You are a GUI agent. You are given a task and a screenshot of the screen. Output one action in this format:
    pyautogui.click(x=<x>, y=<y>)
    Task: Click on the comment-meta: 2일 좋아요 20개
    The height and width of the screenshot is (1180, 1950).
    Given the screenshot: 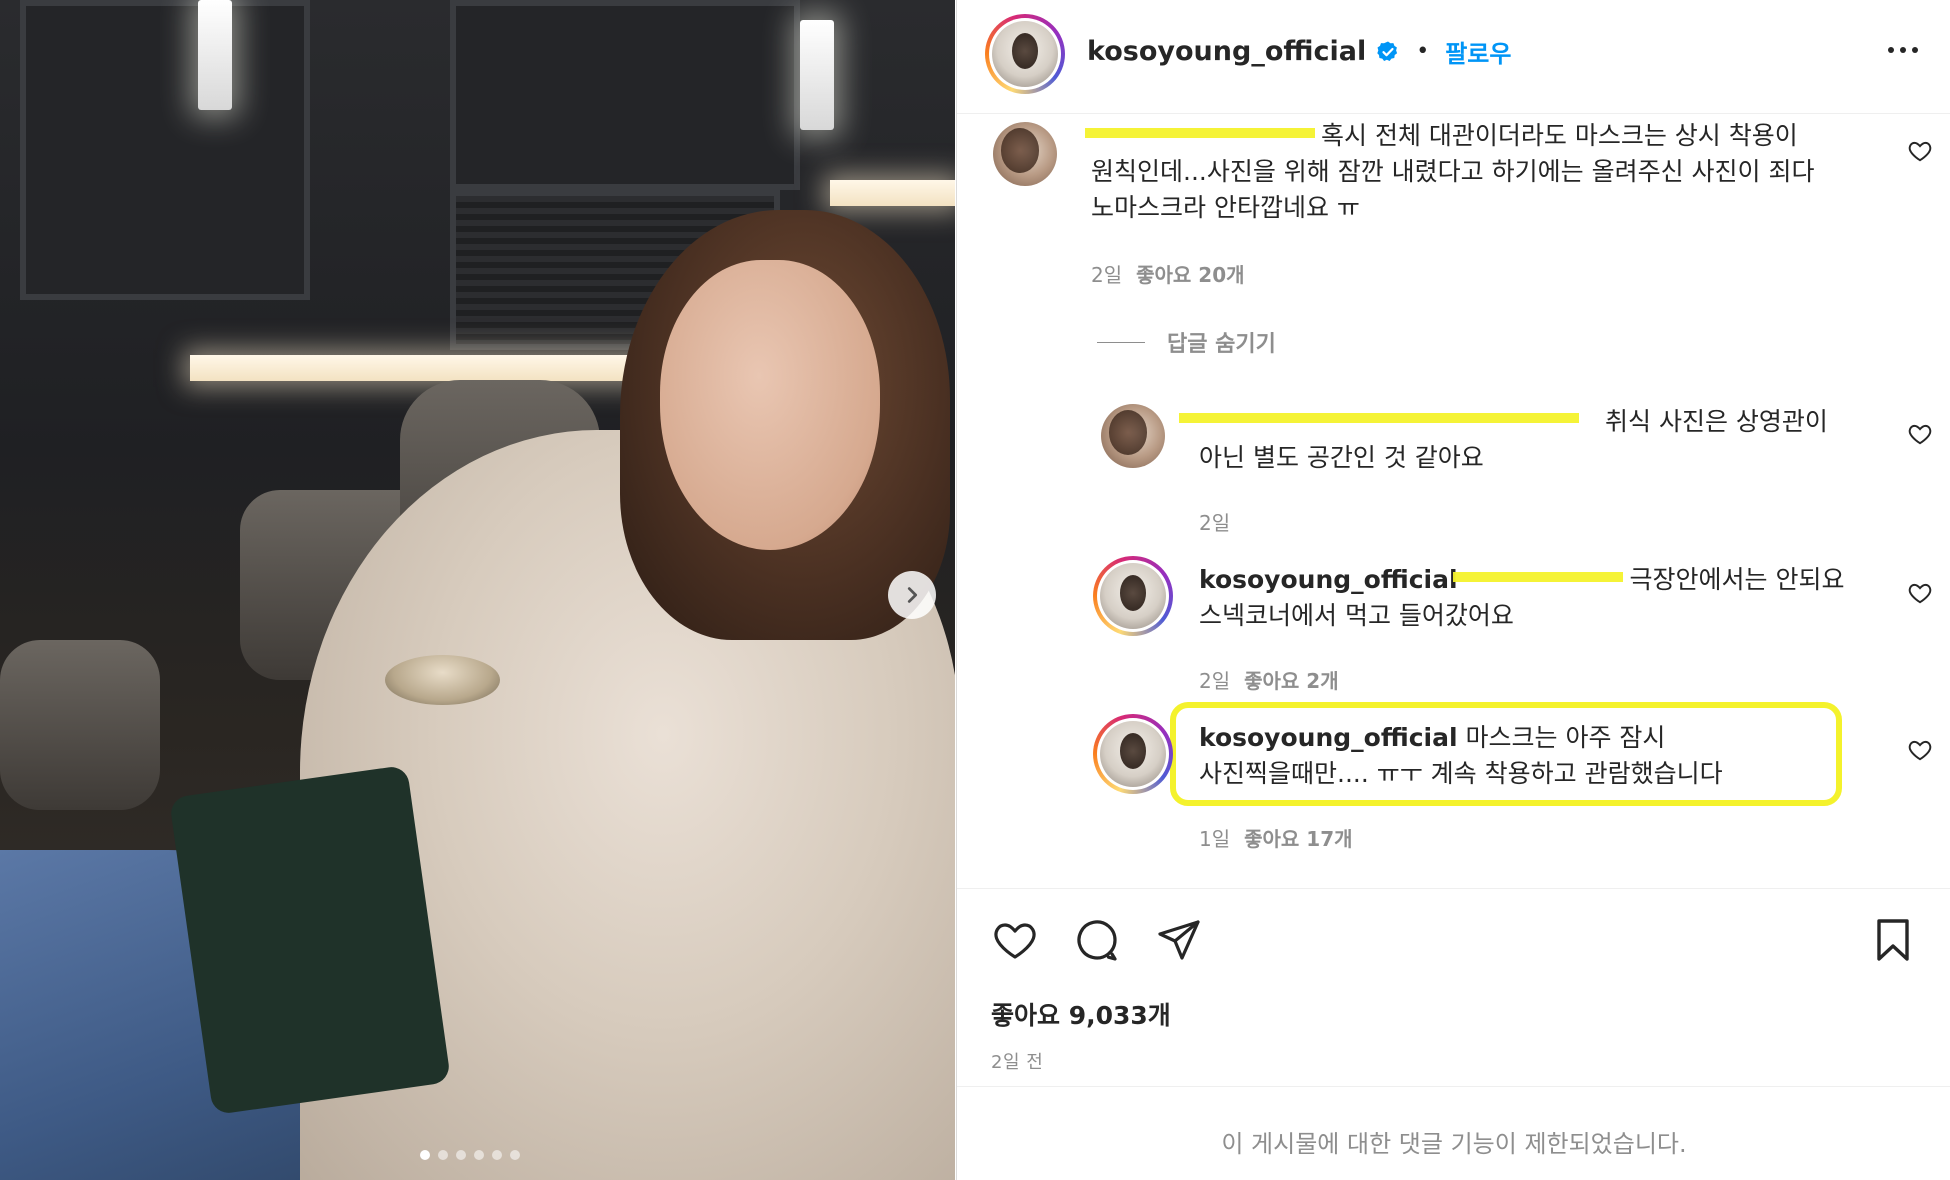 What is the action you would take?
    pyautogui.click(x=1168, y=273)
    